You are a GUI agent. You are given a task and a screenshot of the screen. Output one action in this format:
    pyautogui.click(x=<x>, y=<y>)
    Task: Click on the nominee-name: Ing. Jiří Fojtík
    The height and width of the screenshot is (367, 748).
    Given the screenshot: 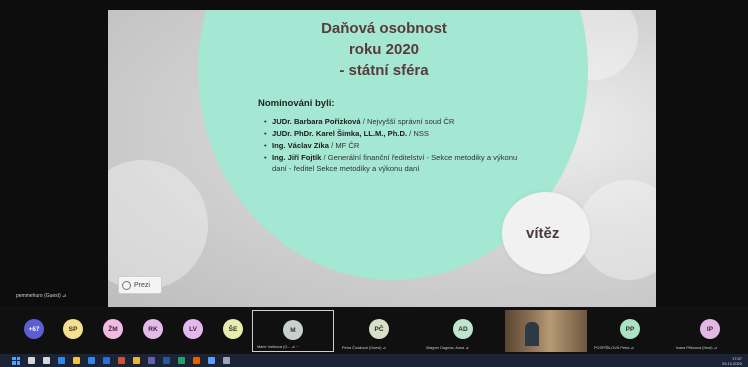 What is the action you would take?
    pyautogui.click(x=297, y=157)
    